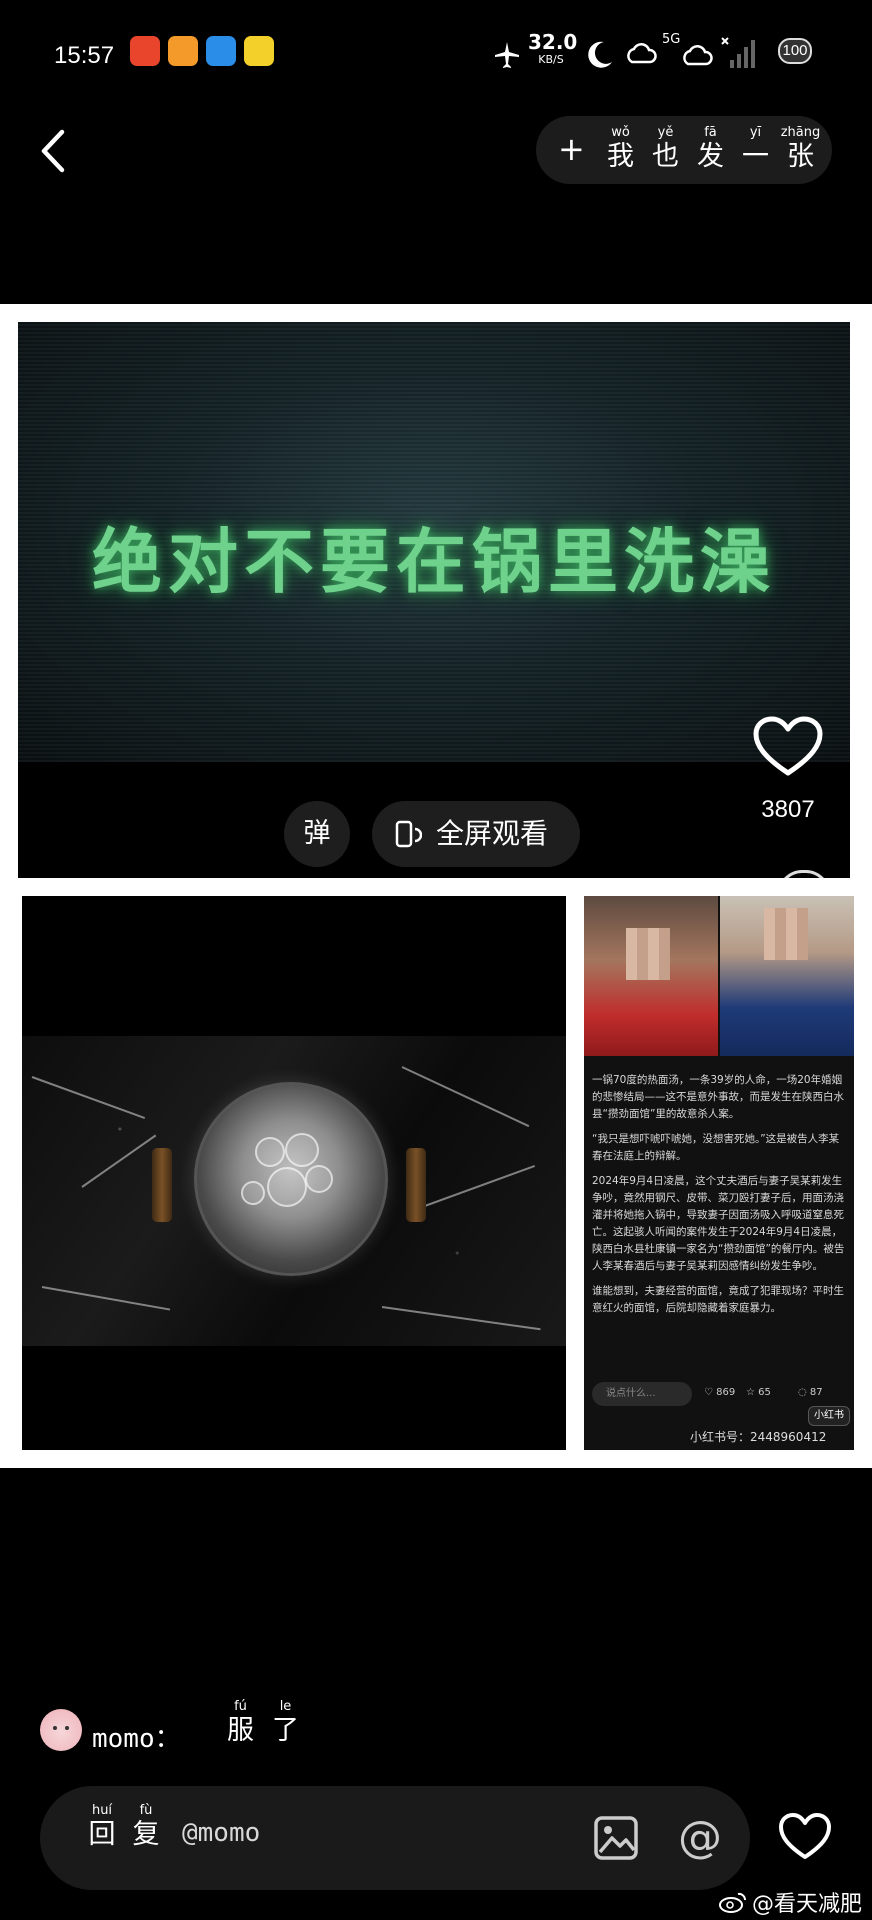  I want to click on fullscreen-button: 全屏观看, so click(476, 834).